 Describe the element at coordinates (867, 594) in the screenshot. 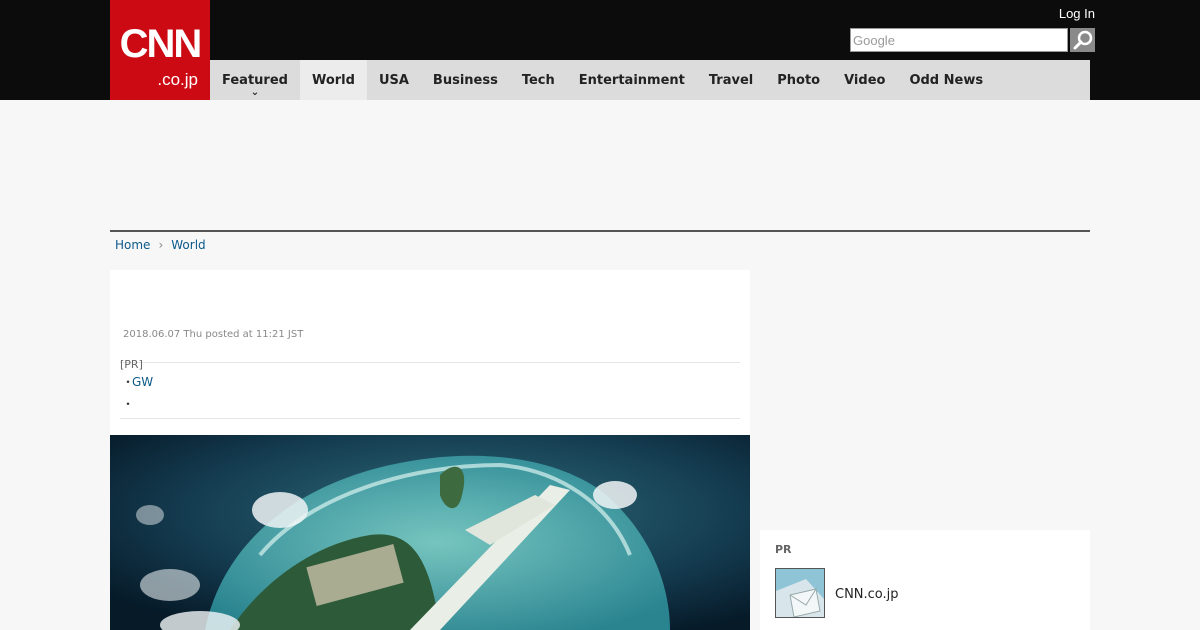

I see `pr-item-name: CNN.co.jp` at that location.